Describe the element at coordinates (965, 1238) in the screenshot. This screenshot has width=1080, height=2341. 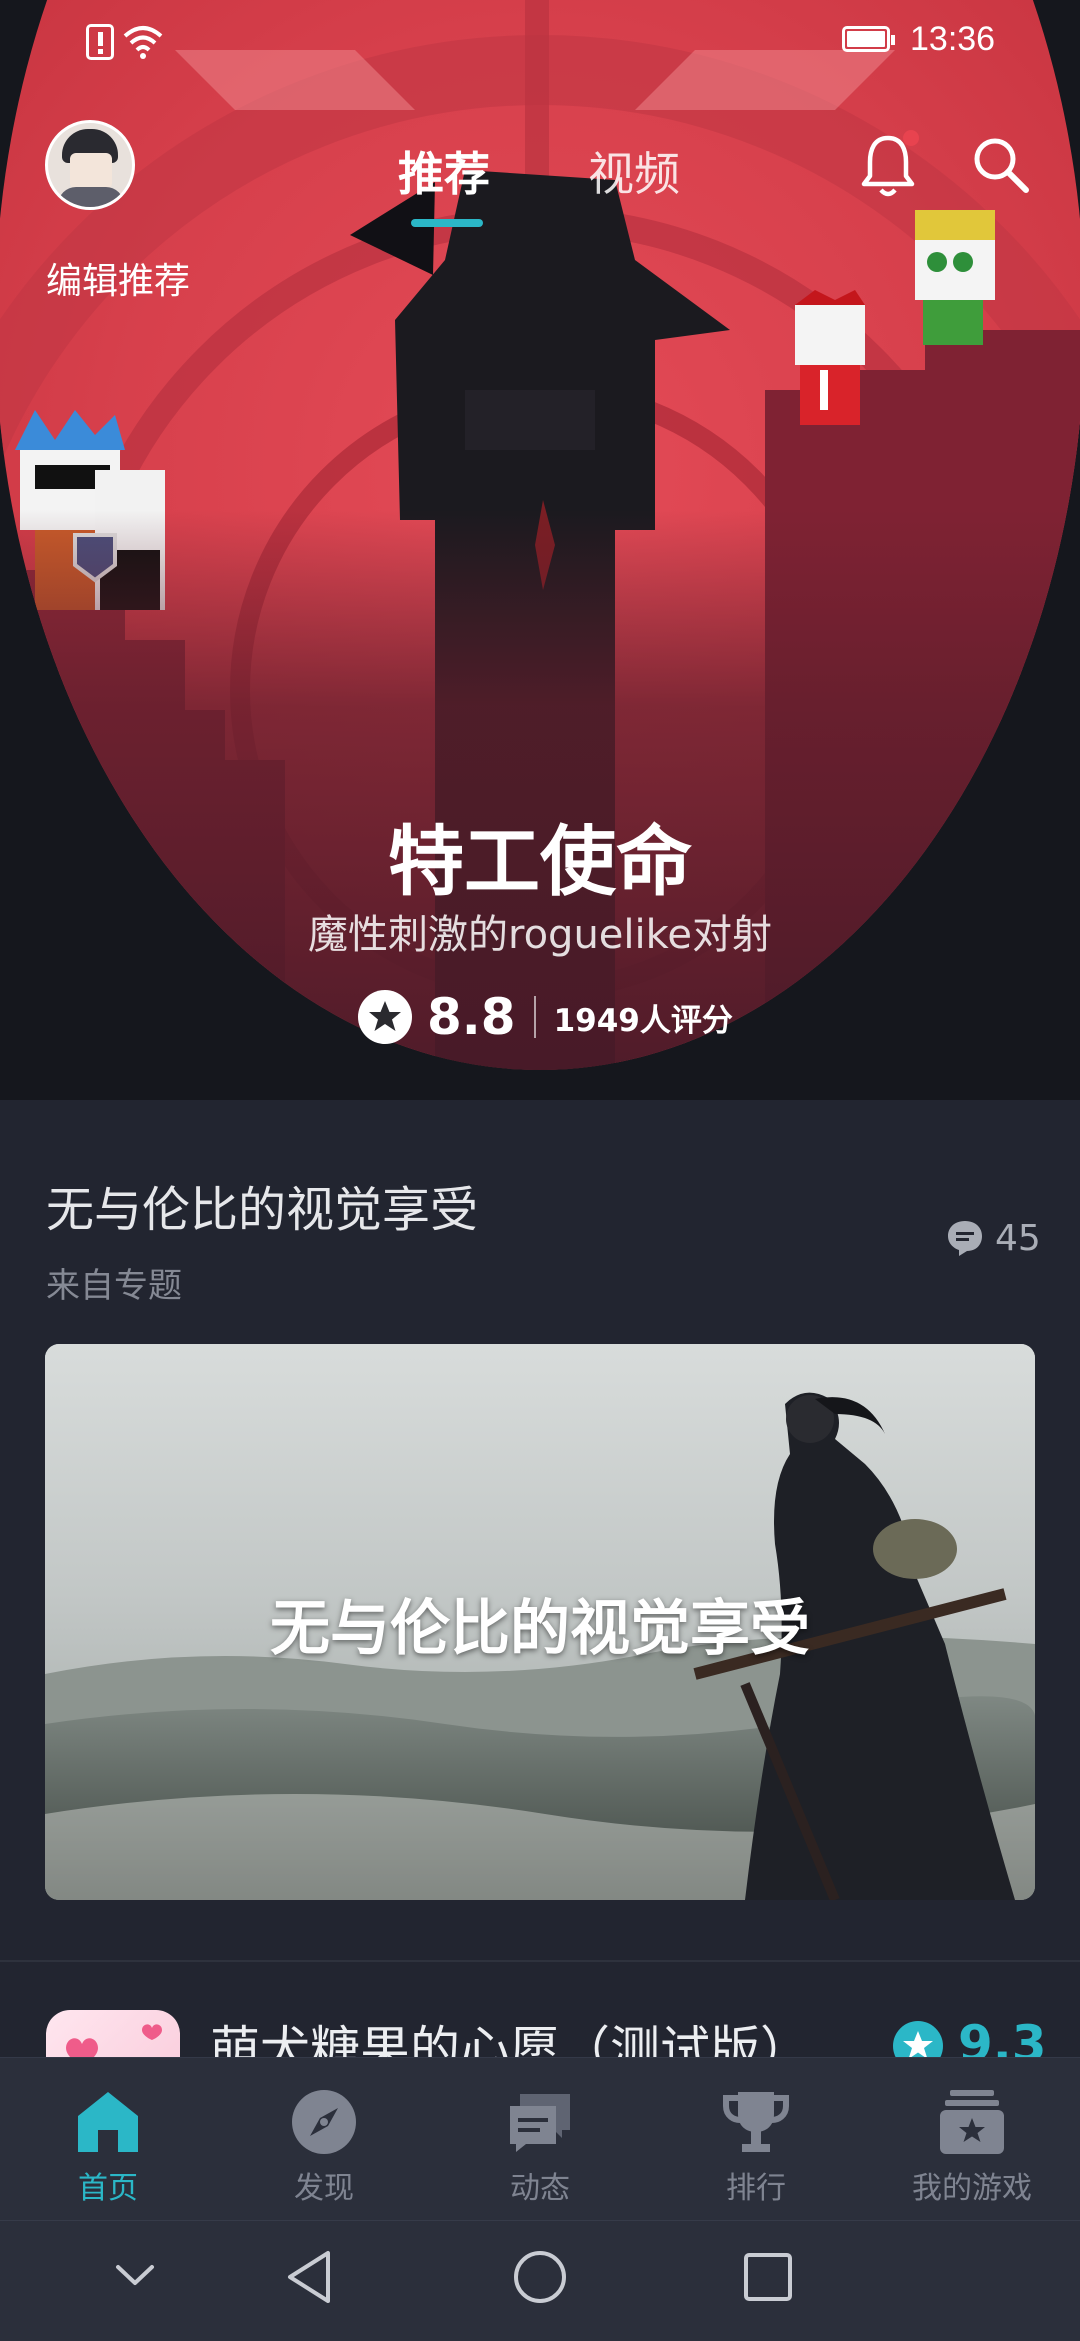
I see `comment-icon` at that location.